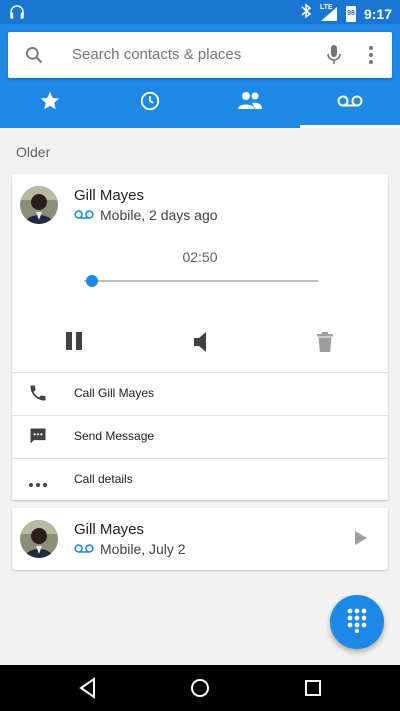  I want to click on voicemail-duration: 02:50, so click(200, 257).